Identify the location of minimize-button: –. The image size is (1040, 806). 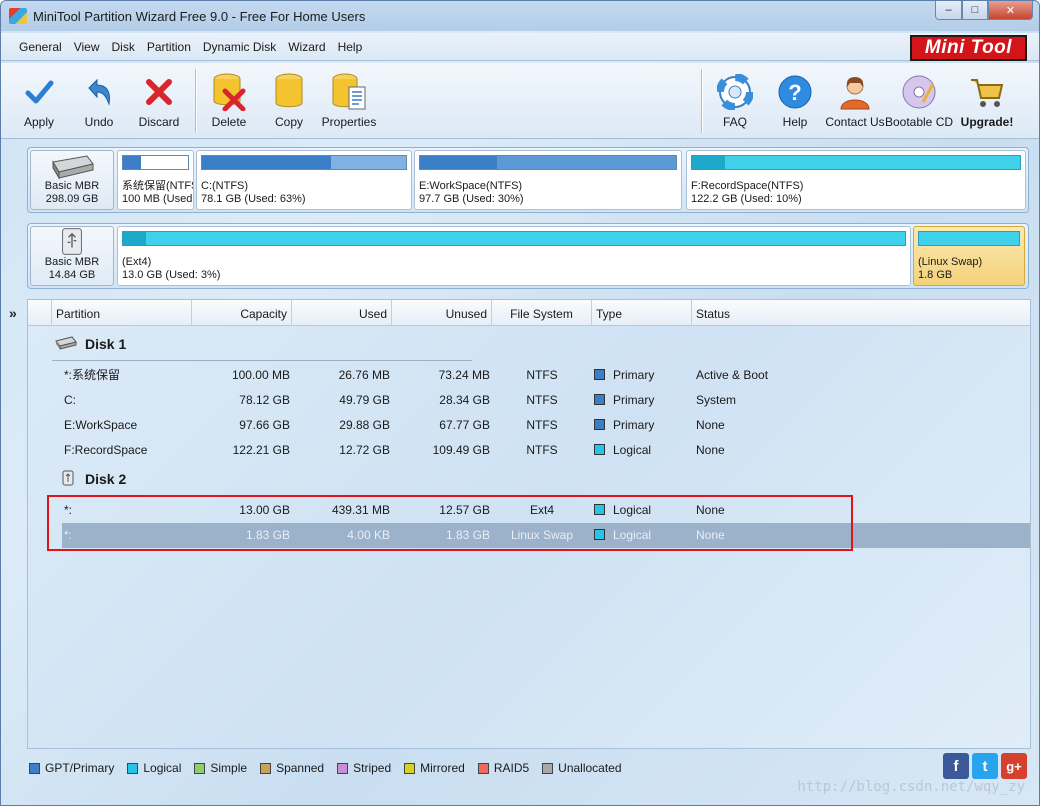
(948, 10).